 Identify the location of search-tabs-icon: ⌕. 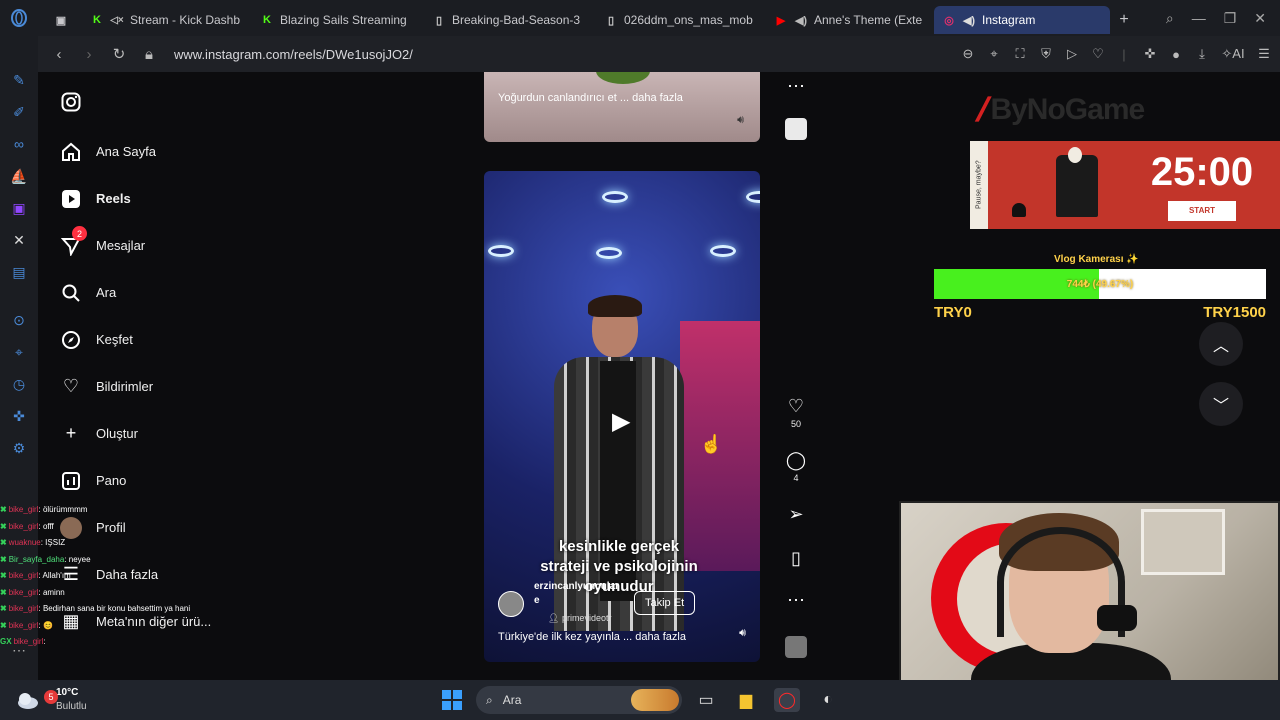
(1170, 18).